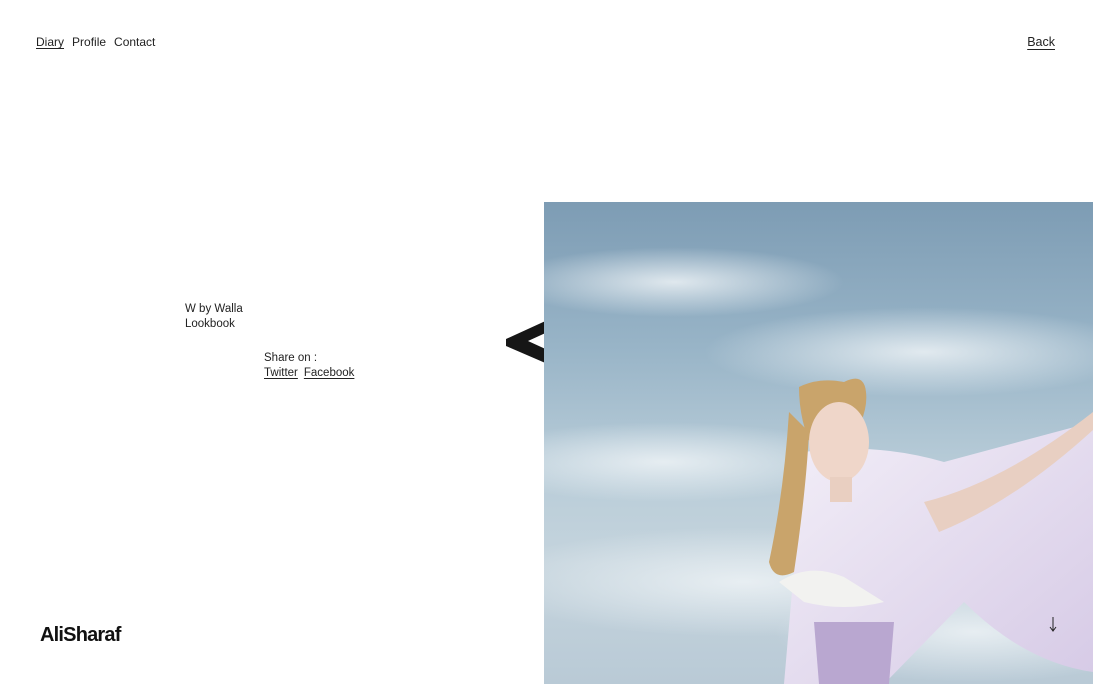 This screenshot has width=1093, height=684. I want to click on share-twitter-link: Twitter, so click(281, 373).